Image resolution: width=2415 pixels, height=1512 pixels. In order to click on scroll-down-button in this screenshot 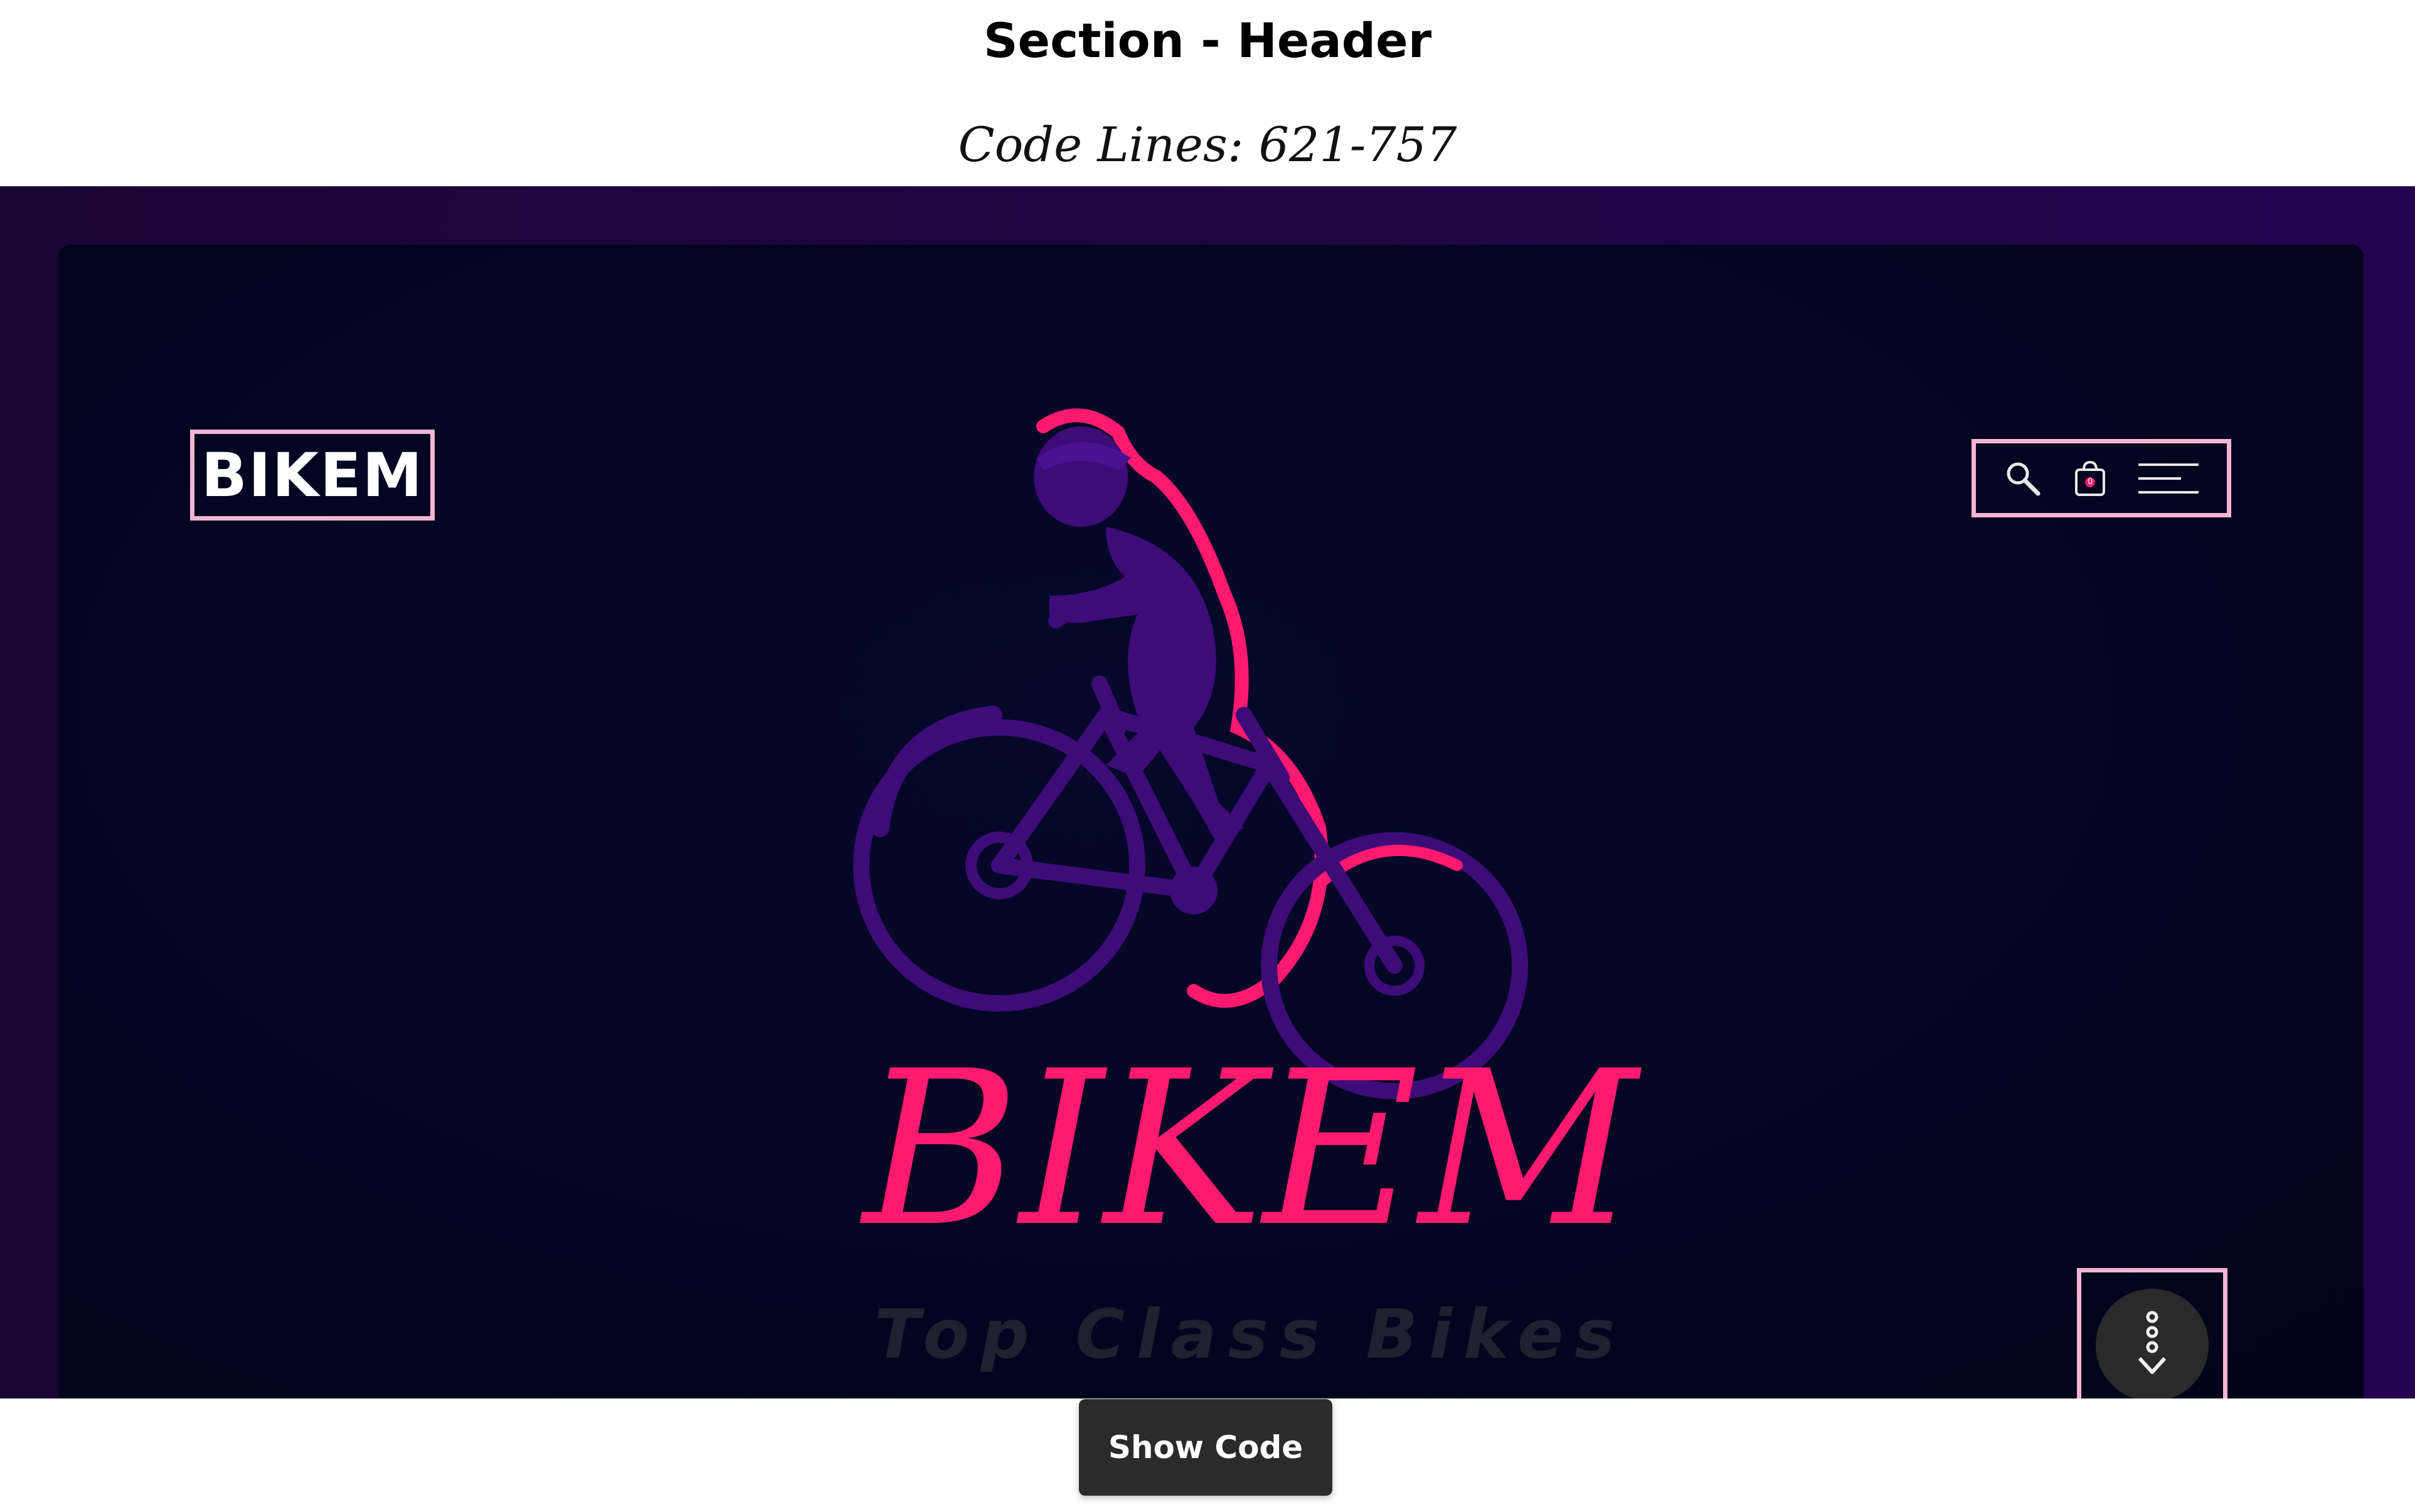, I will do `click(2152, 1343)`.